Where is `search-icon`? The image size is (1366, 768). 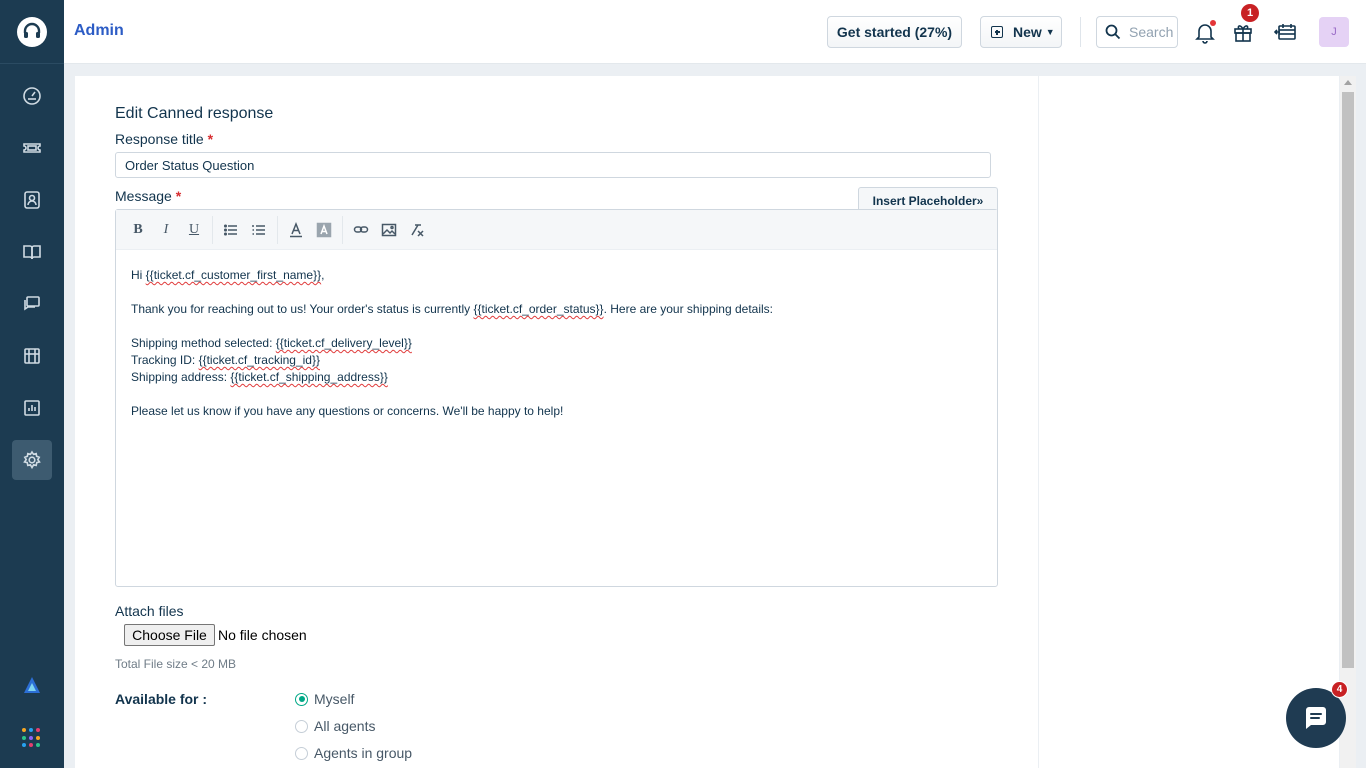
search-icon is located at coordinates (1113, 32).